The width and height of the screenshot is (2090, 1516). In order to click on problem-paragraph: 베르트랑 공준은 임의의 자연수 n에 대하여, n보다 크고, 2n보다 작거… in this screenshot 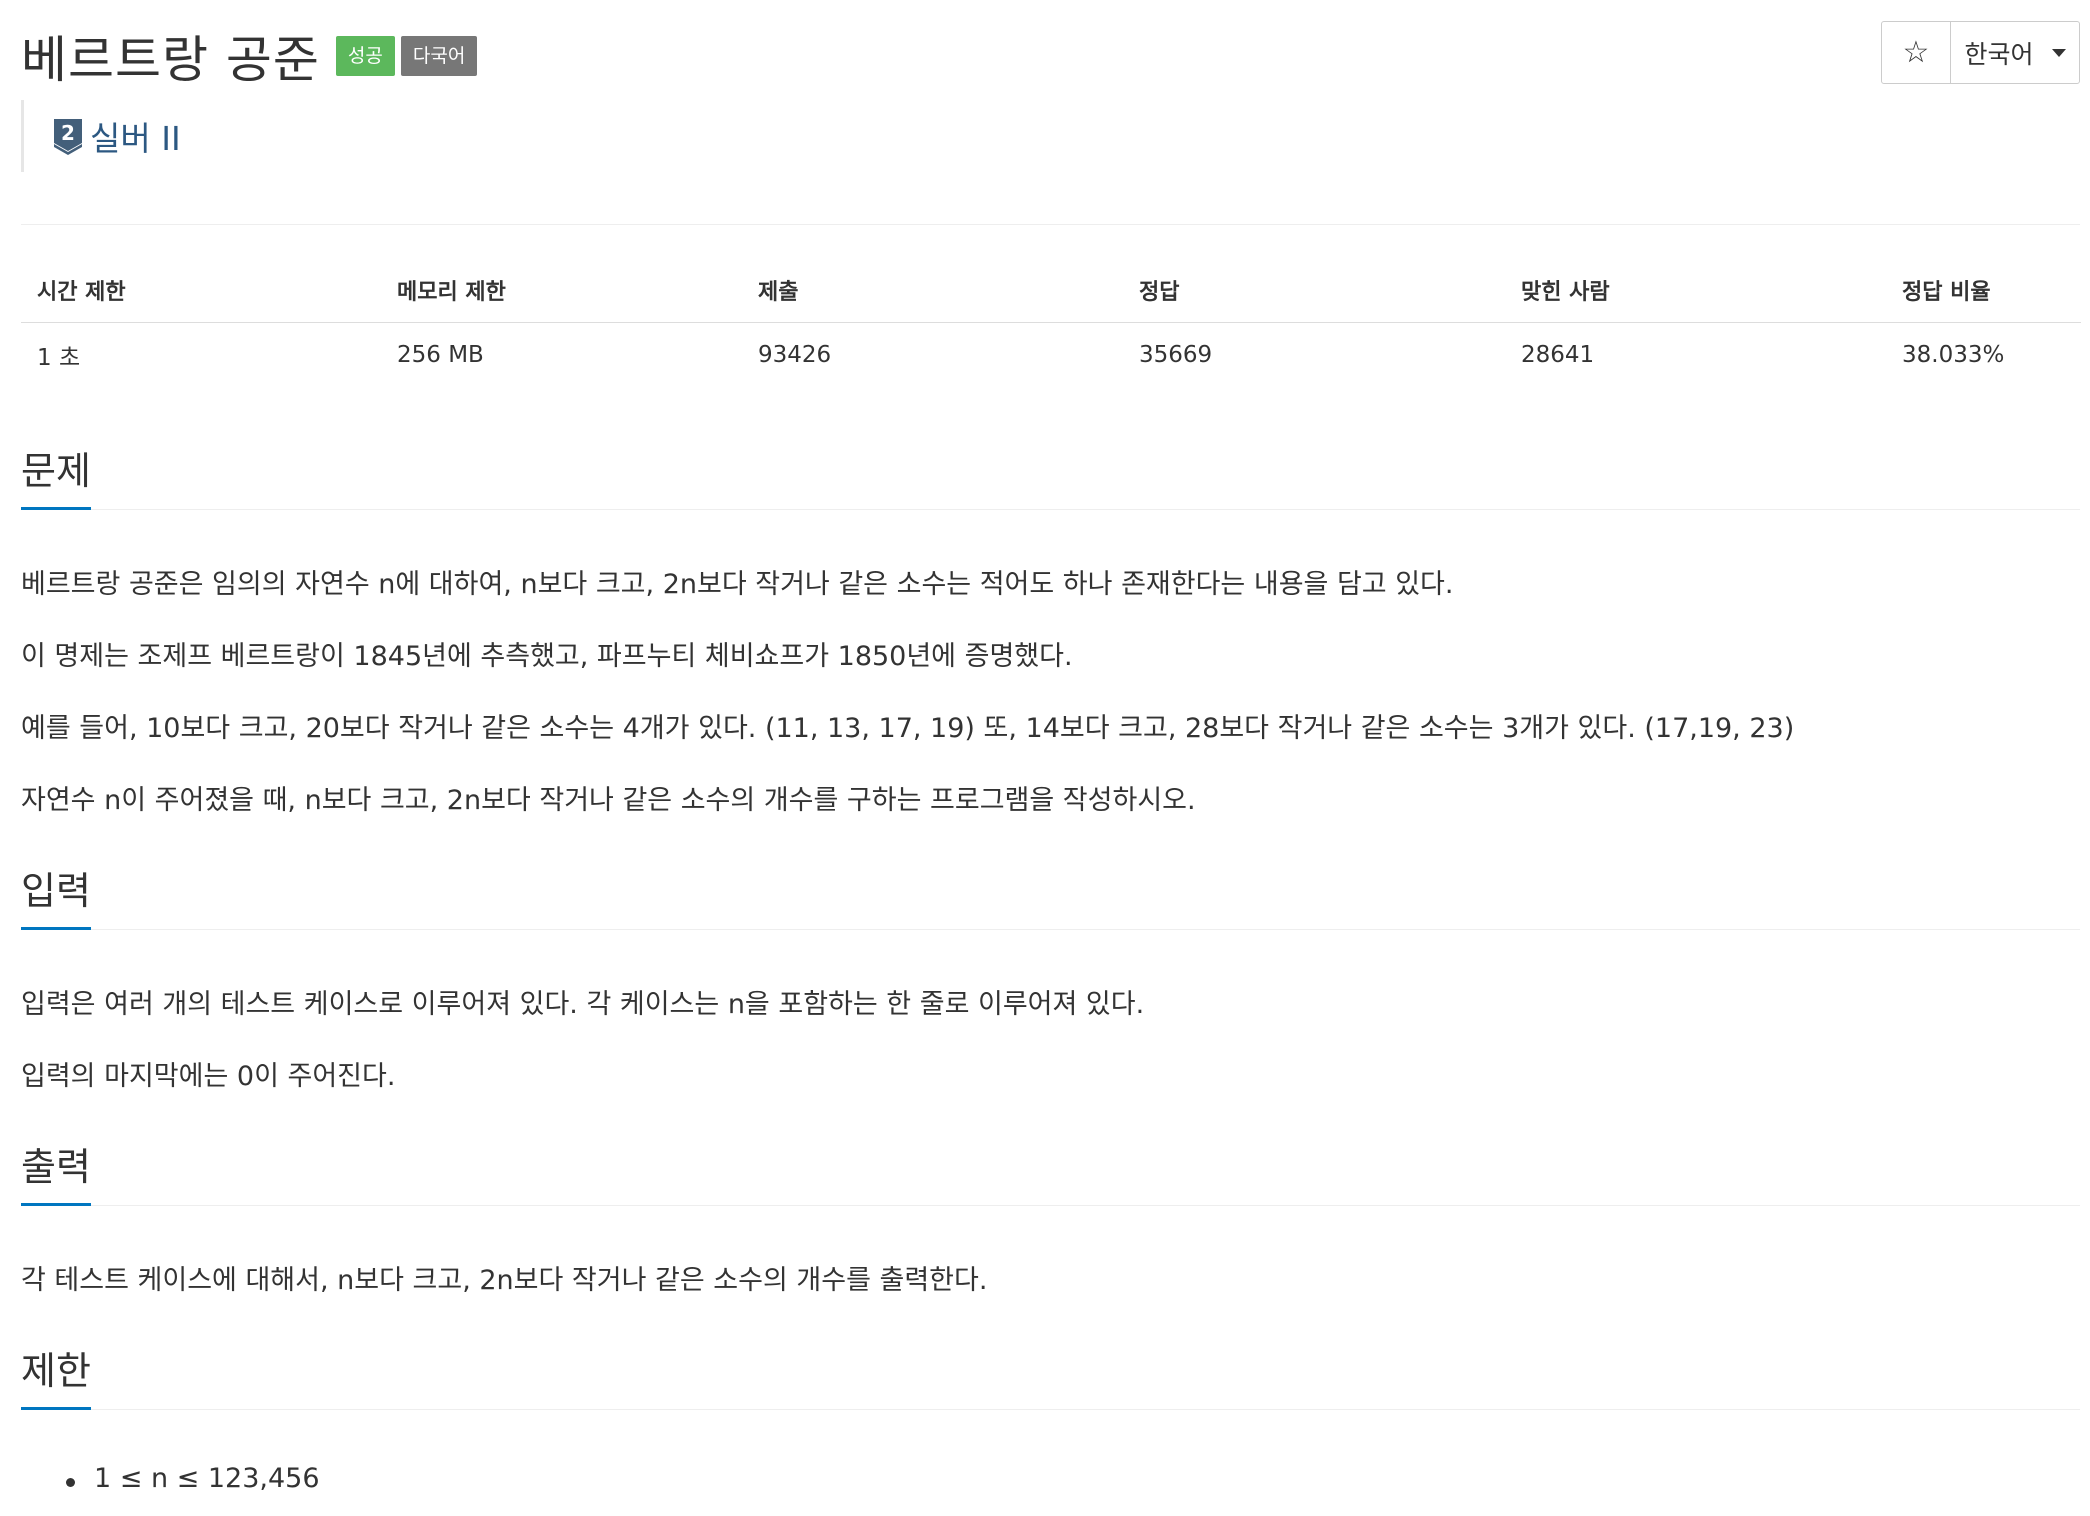, I will do `click(737, 584)`.